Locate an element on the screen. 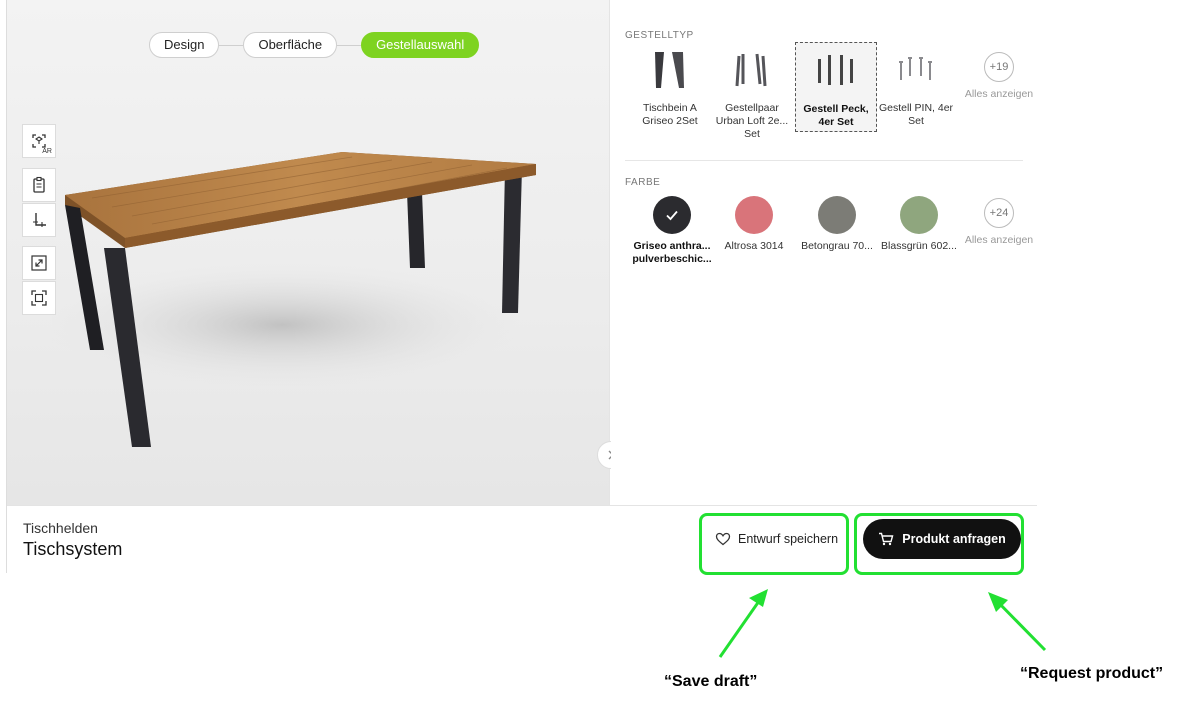 The image size is (1200, 705). save-arrow-line is located at coordinates (742, 625).